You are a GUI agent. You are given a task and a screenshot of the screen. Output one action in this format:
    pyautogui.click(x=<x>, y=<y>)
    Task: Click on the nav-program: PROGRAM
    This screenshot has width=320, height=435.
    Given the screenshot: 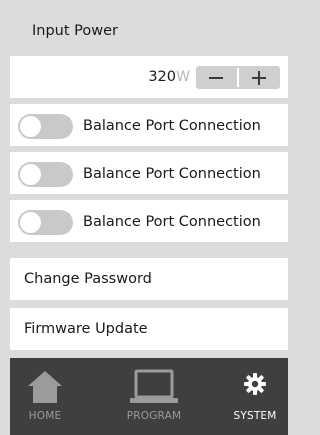 What is the action you would take?
    pyautogui.click(x=154, y=396)
    